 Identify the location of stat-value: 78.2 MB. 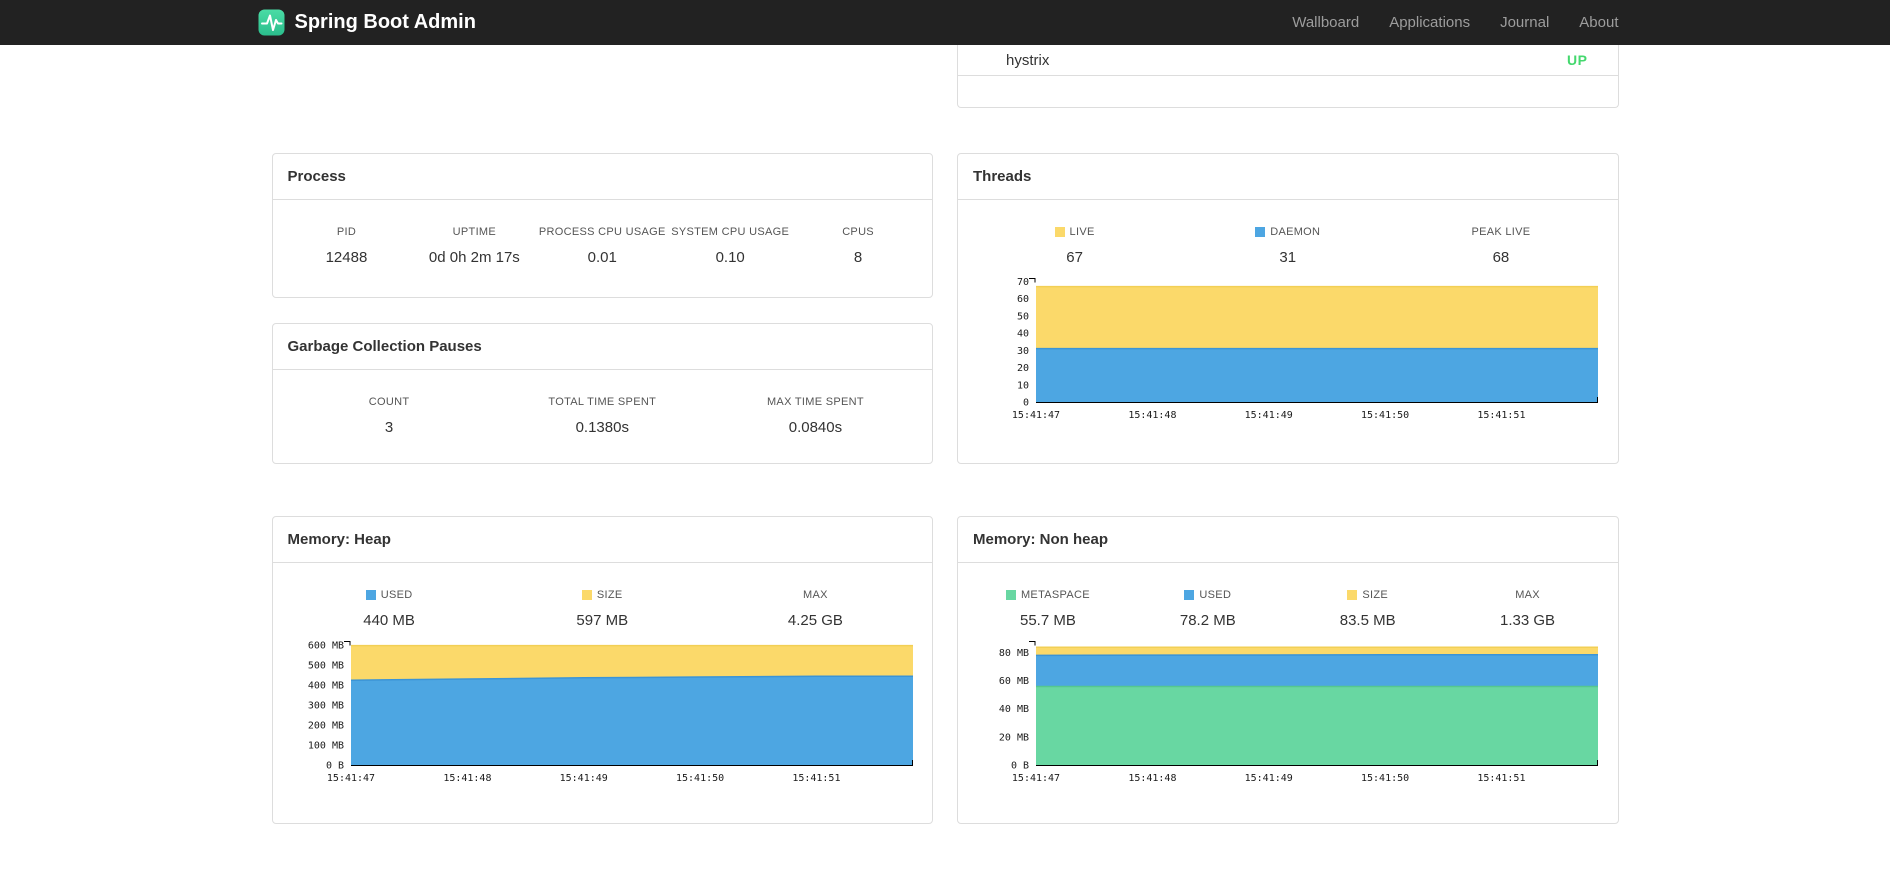
(1207, 620).